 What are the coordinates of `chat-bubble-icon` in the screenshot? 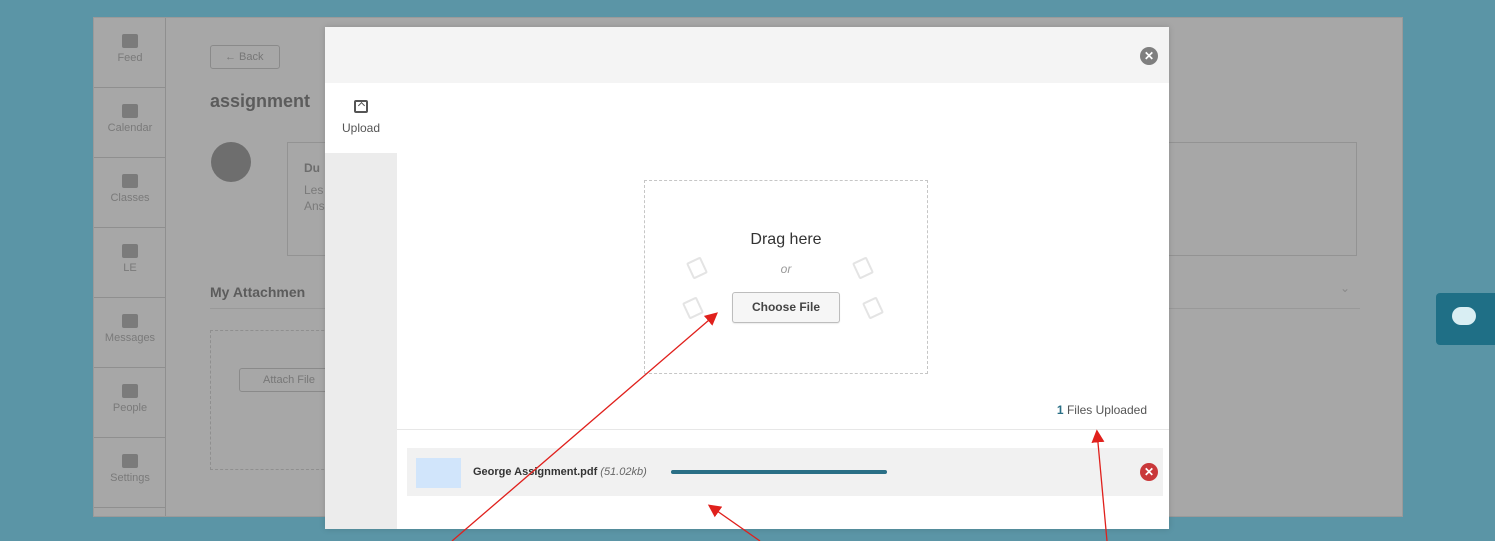 It's located at (1464, 316).